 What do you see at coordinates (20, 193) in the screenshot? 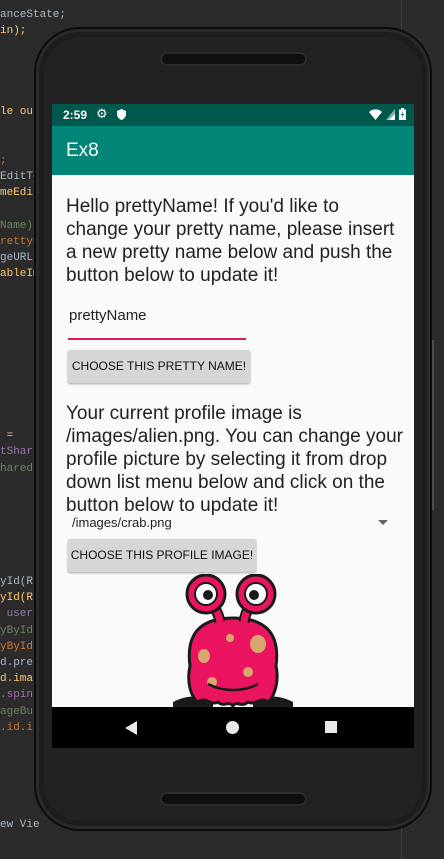
I see `code-line: meEdit` at bounding box center [20, 193].